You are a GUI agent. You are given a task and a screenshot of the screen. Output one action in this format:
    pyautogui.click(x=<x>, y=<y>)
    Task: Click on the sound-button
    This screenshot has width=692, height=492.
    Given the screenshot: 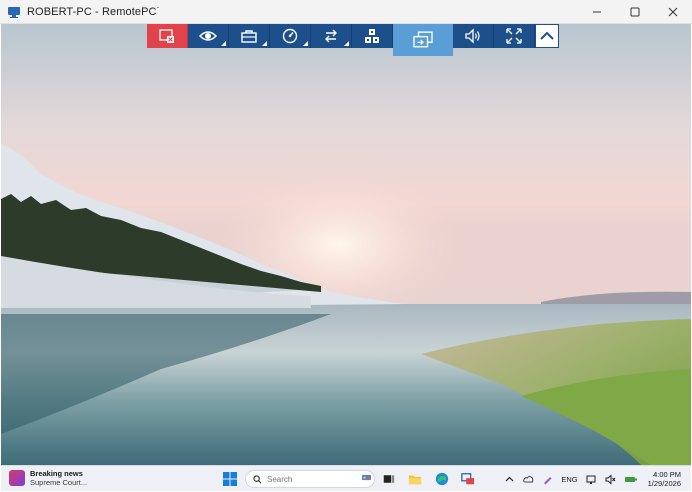 What is the action you would take?
    pyautogui.click(x=473, y=36)
    